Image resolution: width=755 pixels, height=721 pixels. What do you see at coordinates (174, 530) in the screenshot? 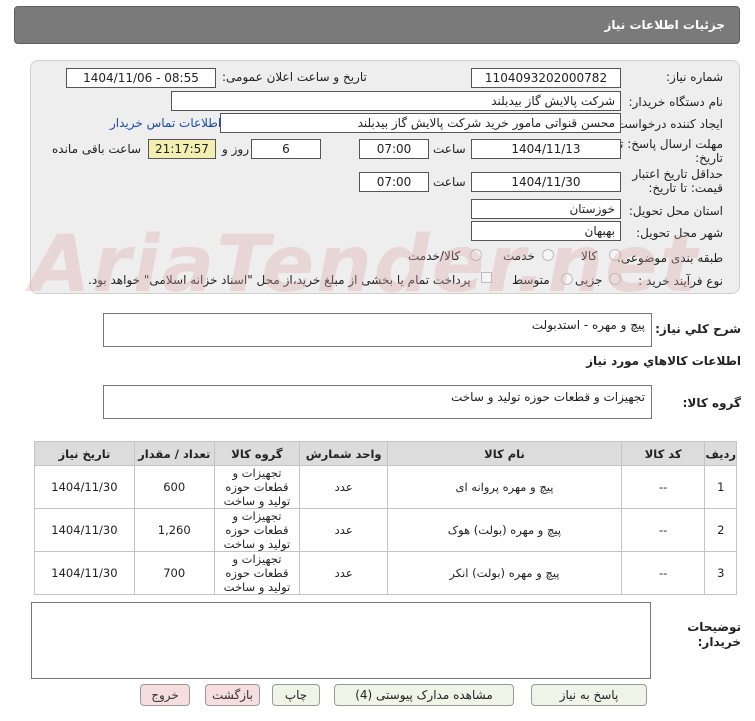
I see `row-qty: 1,260` at bounding box center [174, 530].